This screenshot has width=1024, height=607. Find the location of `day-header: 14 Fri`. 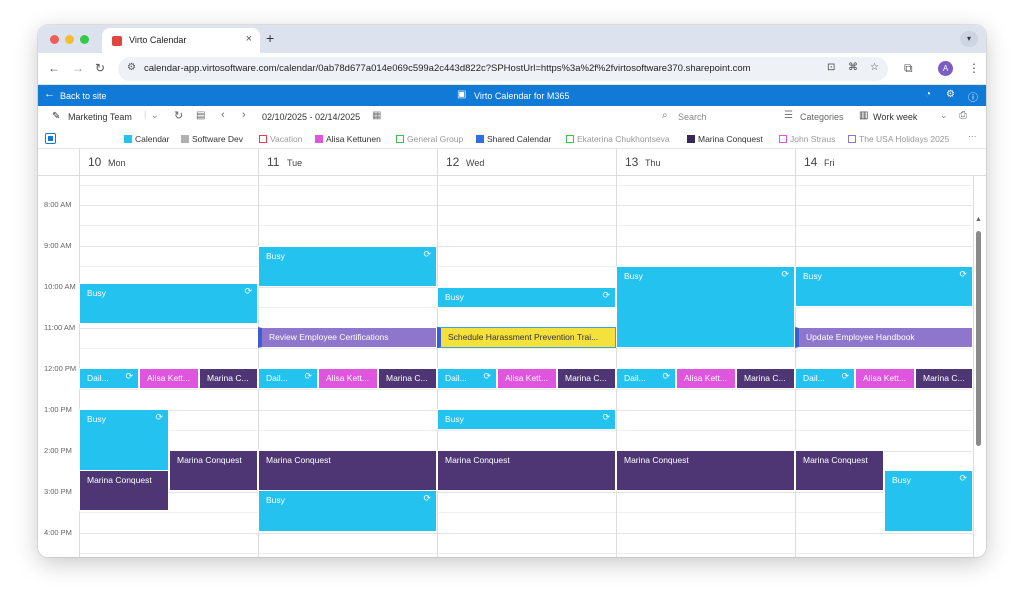

day-header: 14 Fri is located at coordinates (884, 162).